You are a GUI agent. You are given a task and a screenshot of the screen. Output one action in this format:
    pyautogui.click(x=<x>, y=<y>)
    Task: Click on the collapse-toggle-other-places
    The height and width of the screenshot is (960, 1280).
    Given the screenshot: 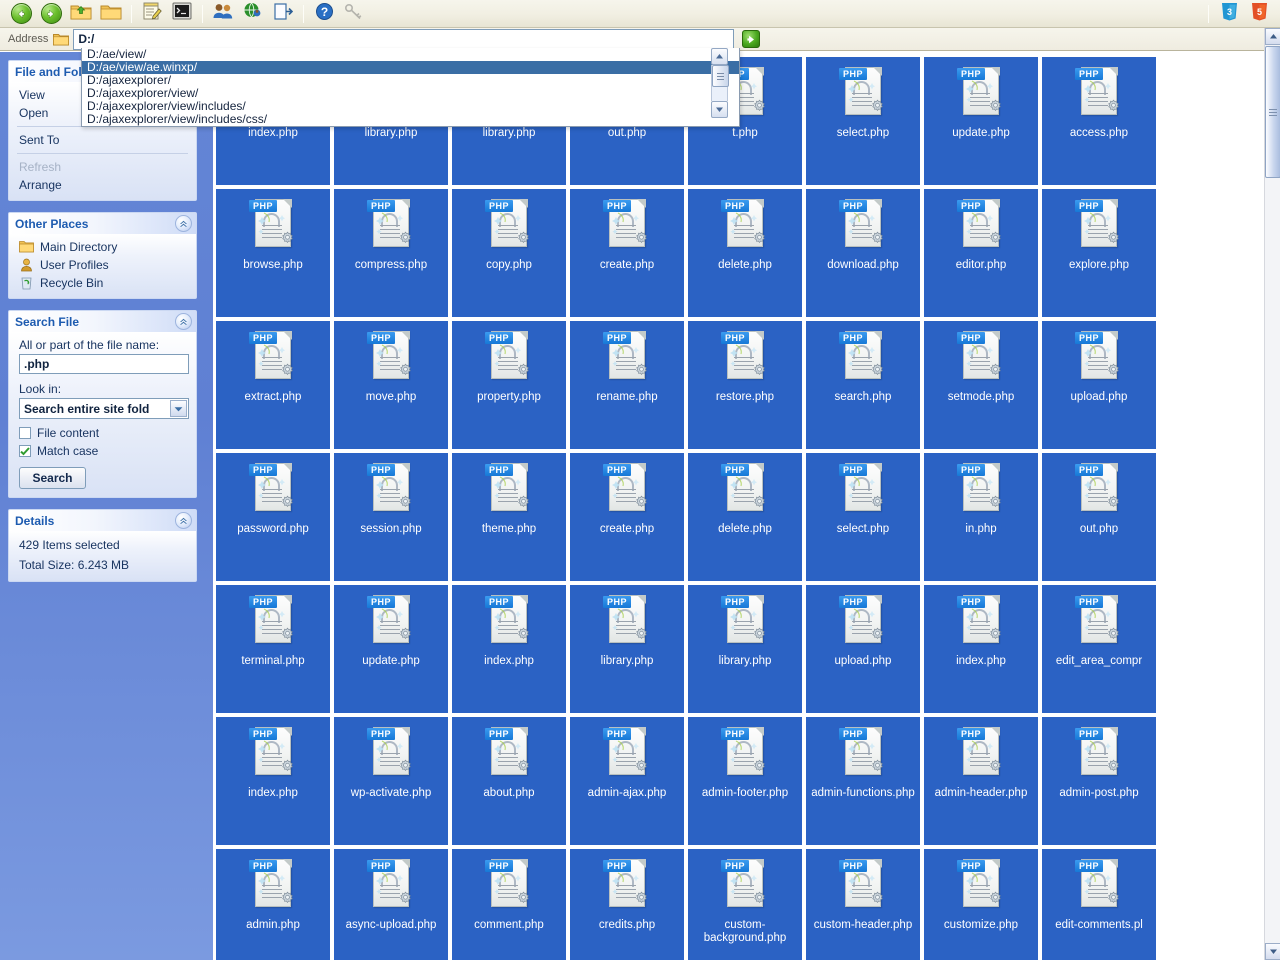 What is the action you would take?
    pyautogui.click(x=183, y=223)
    